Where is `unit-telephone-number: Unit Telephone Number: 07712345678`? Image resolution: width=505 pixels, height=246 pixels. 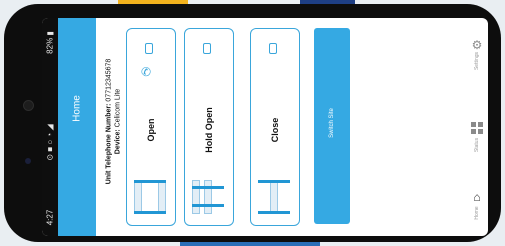
unit-telephone-number: Unit Telephone Number: 07712345678 is located at coordinates (109, 122).